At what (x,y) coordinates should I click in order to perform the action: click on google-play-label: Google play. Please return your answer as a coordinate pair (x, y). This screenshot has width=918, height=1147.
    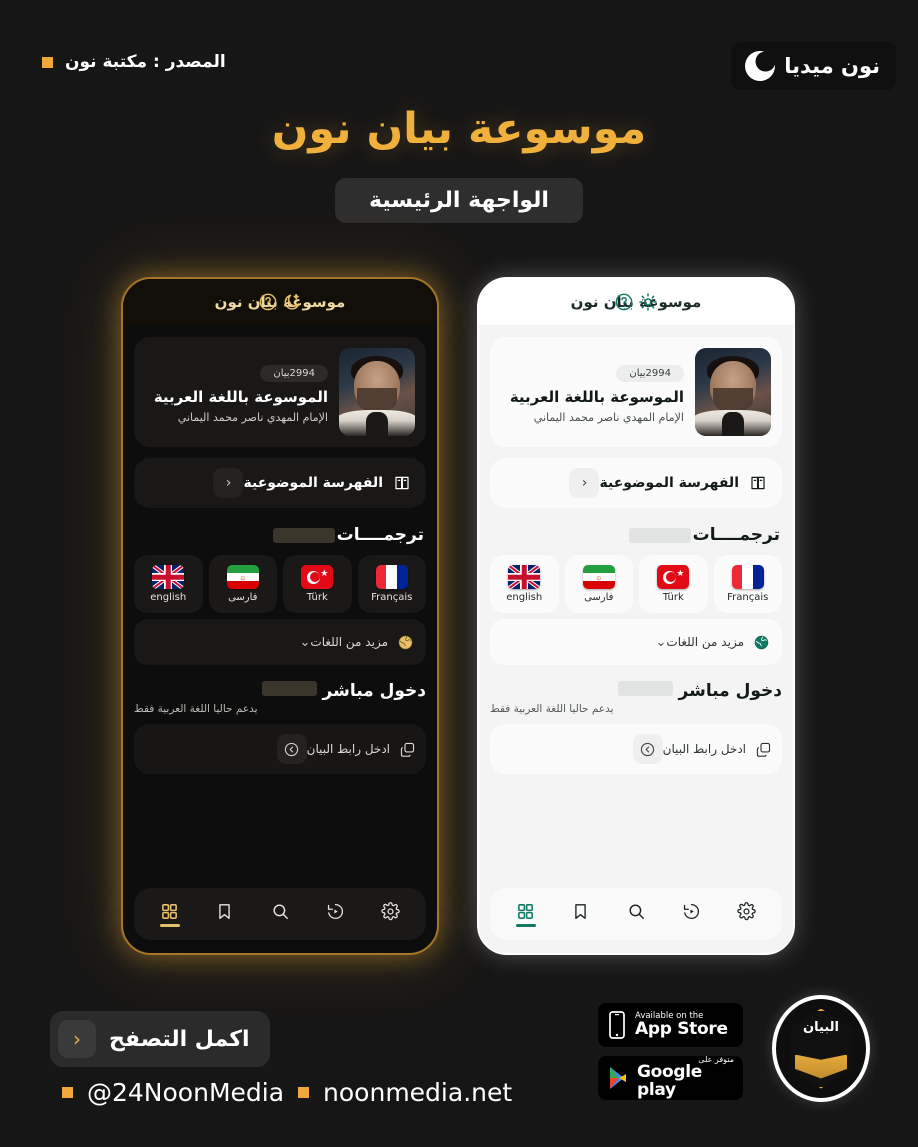
    Looking at the image, I should click on (670, 1081).